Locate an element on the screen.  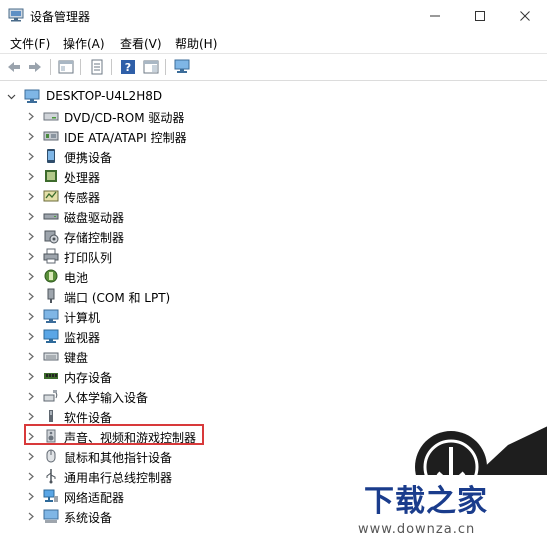
hid-icon is located at coordinates (50, 396).